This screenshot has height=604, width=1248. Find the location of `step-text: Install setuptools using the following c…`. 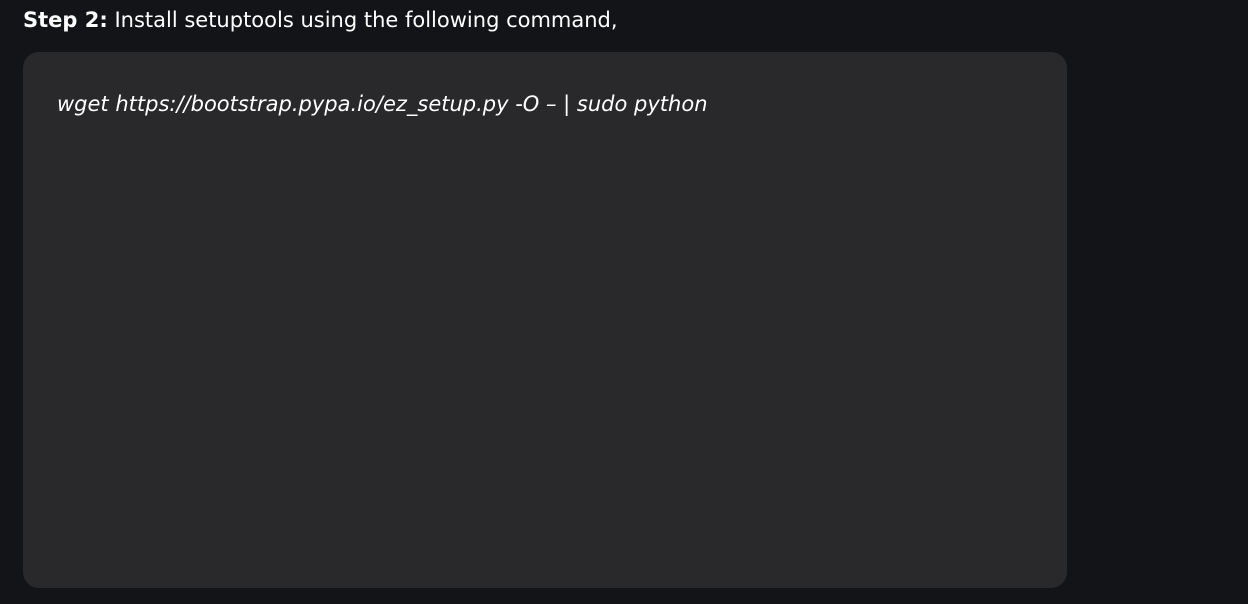

step-text: Install setuptools using the following c… is located at coordinates (362, 20).